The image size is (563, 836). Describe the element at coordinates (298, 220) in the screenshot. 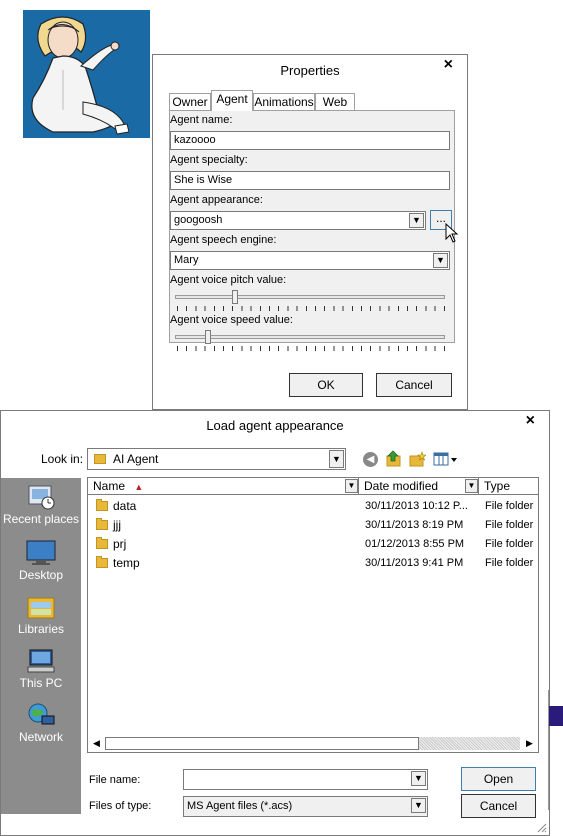

I see `agent-appearance-select: googoosh ▼` at that location.